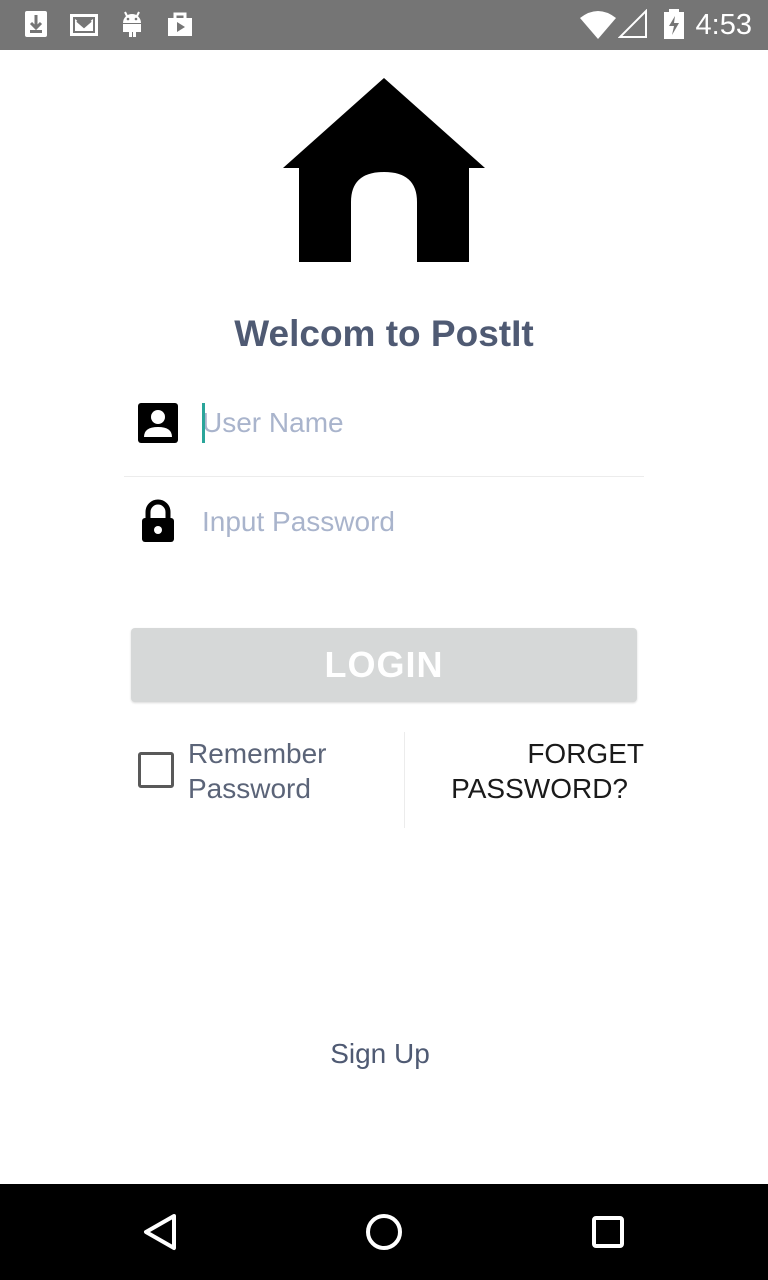 This screenshot has width=768, height=1280. Describe the element at coordinates (417, 423) in the screenshot. I see `username-input` at that location.